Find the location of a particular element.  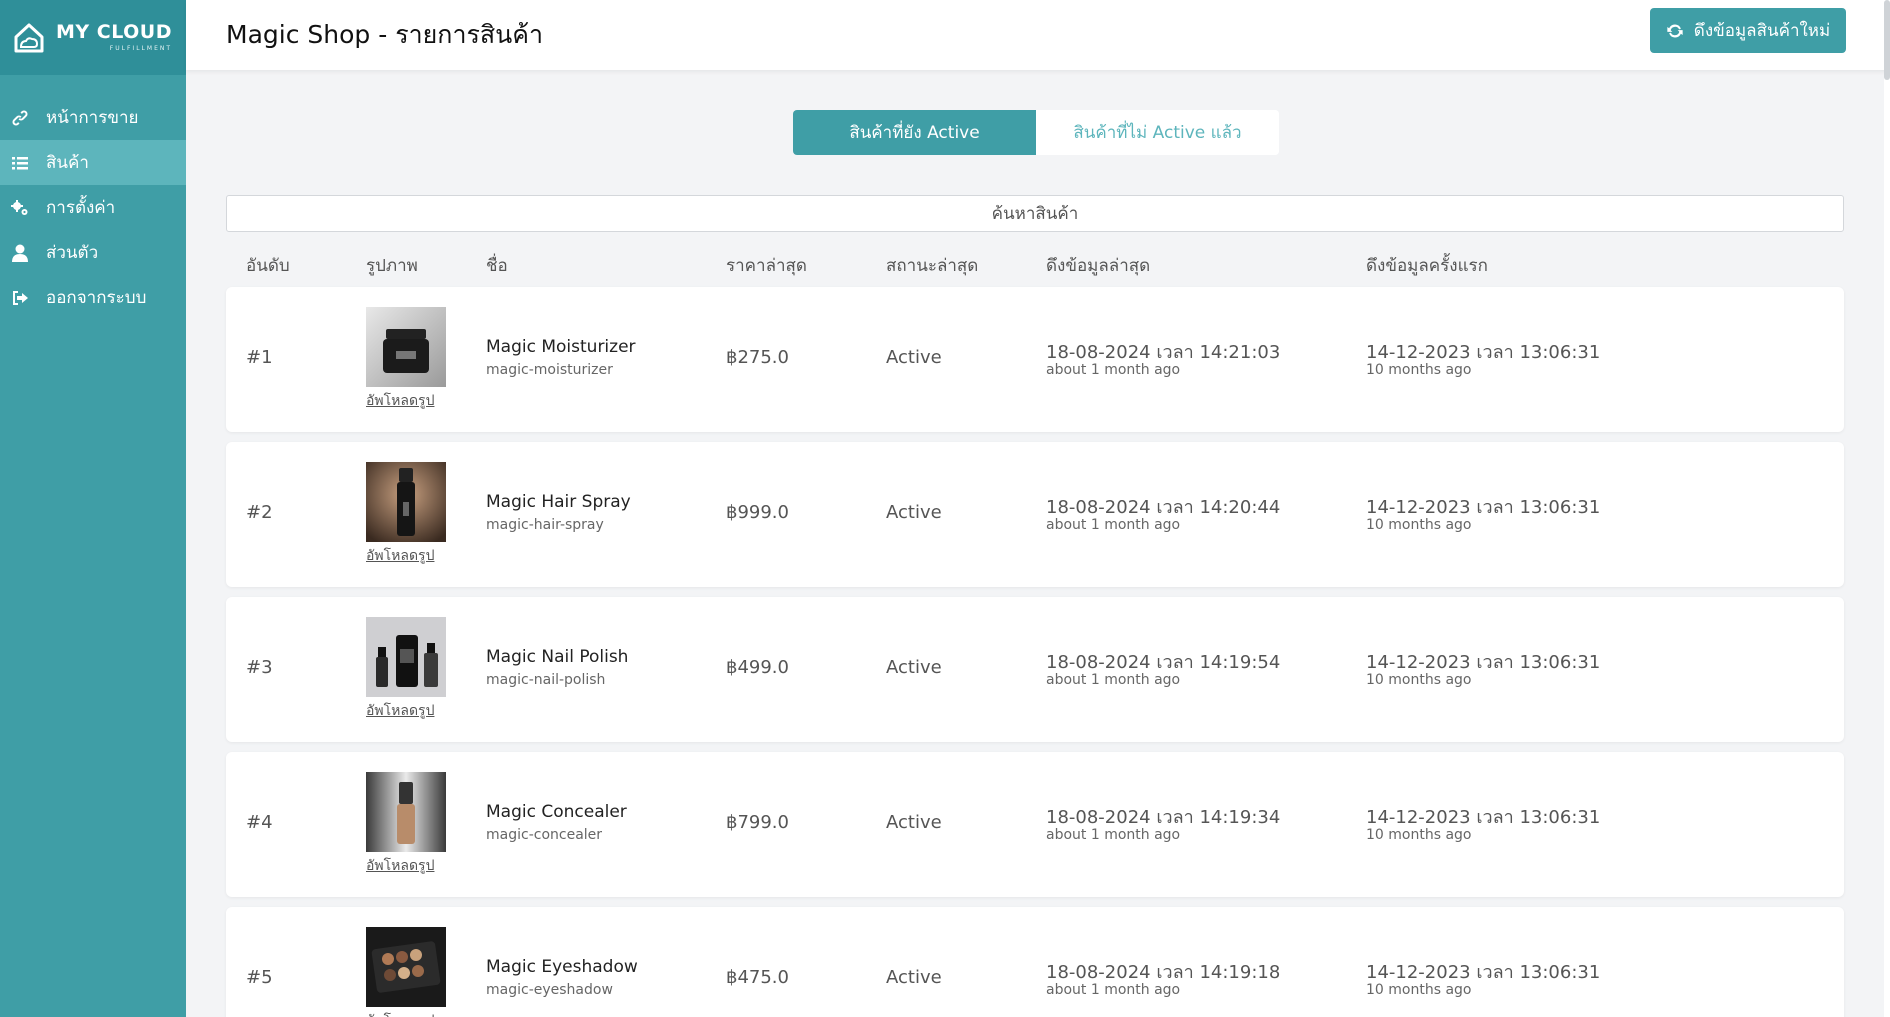

product-name: Magic Nail Polish is located at coordinates (557, 657).